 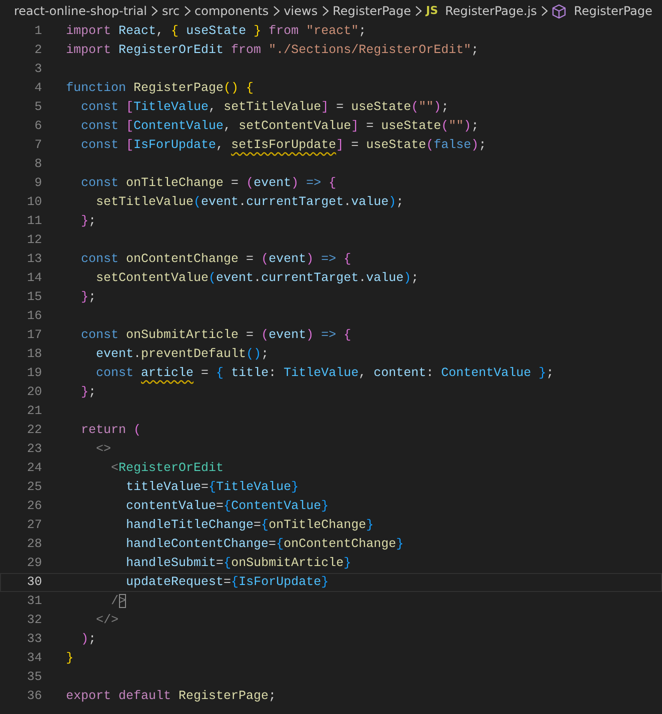 What do you see at coordinates (216, 31) in the screenshot?
I see `code-line: import React, { useState } from "react";` at bounding box center [216, 31].